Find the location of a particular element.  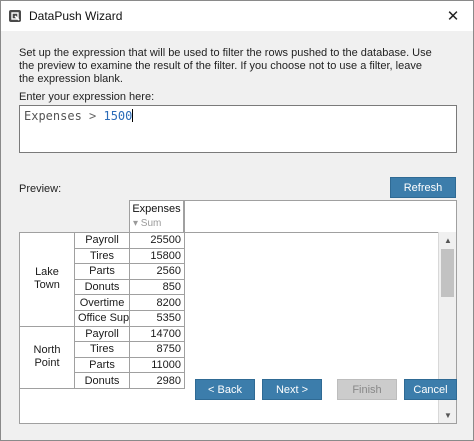

group-label: North Point is located at coordinates (47, 357).